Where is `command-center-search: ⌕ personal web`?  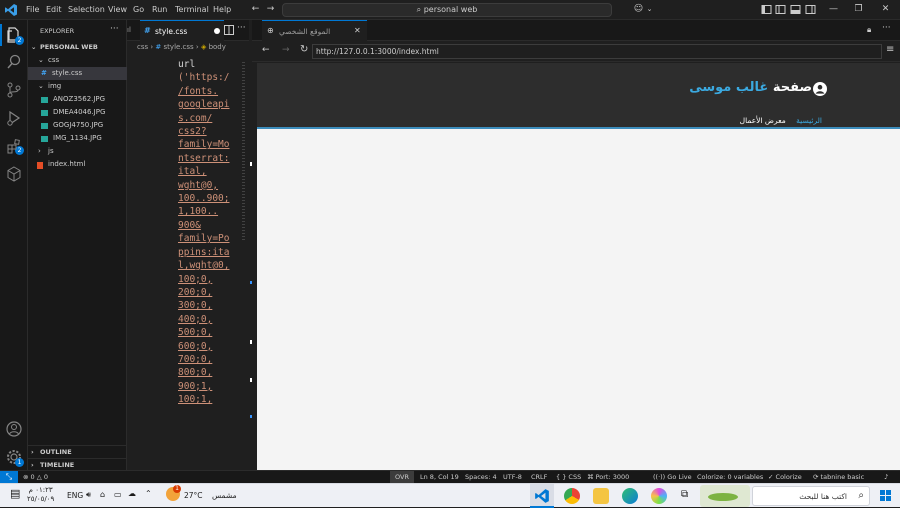 command-center-search: ⌕ personal web is located at coordinates (447, 10).